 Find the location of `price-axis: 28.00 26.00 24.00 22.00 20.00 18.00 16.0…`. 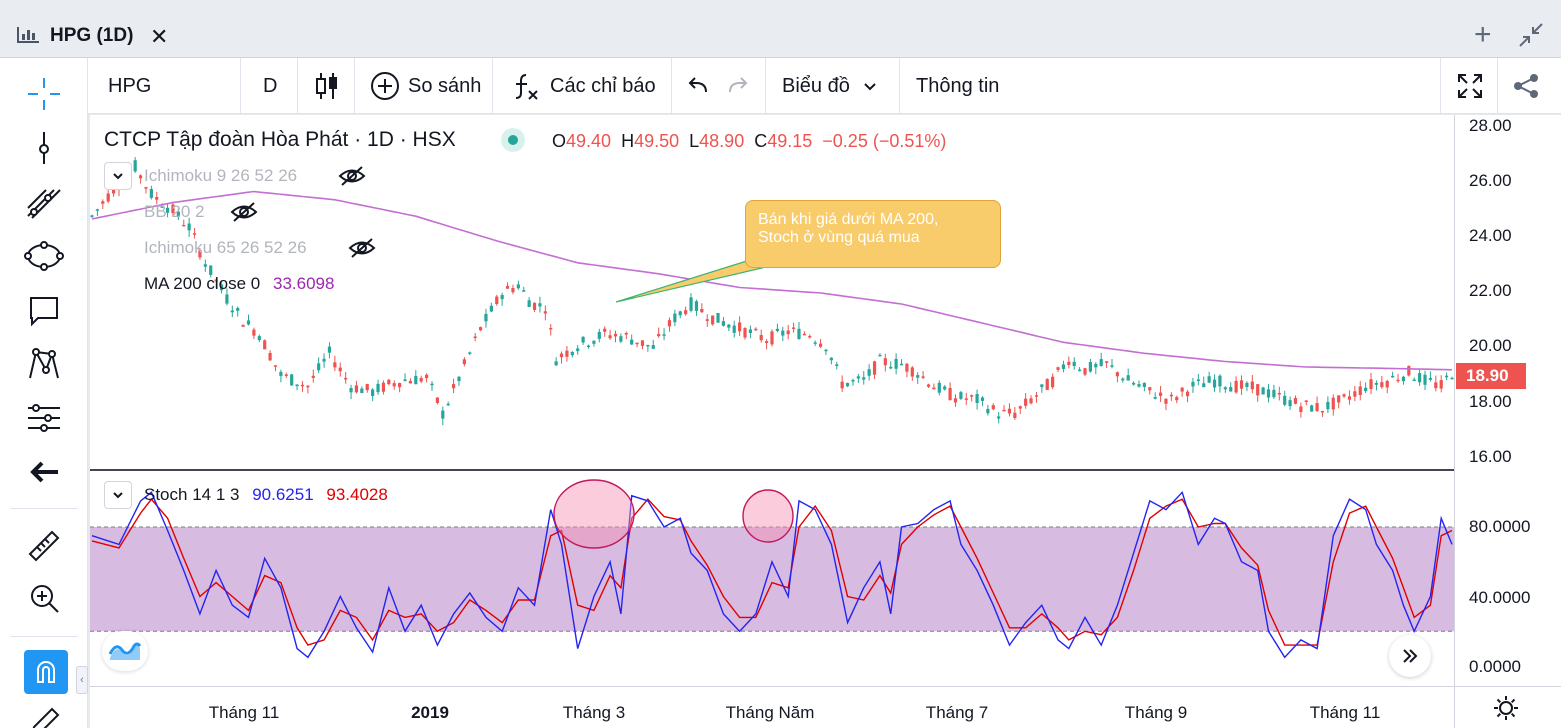

price-axis: 28.00 26.00 24.00 22.00 20.00 18.00 16.0… is located at coordinates (1507, 400).